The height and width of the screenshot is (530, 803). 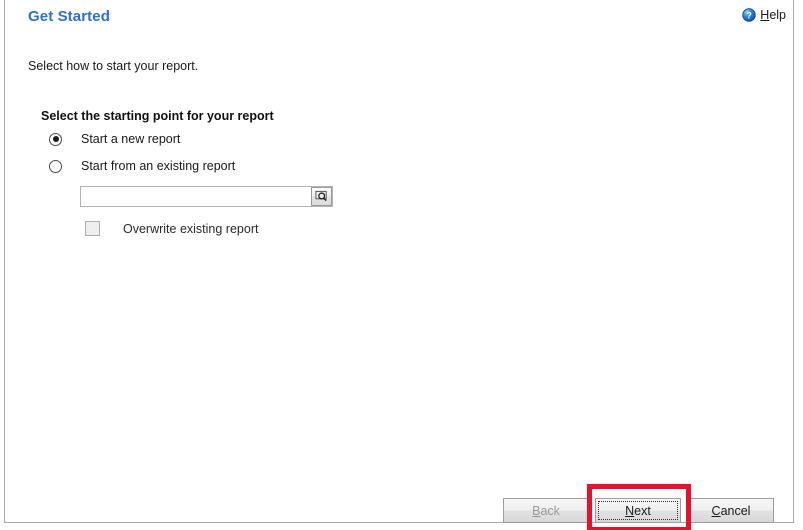 I want to click on back-label-rest: ack, so click(x=550, y=510).